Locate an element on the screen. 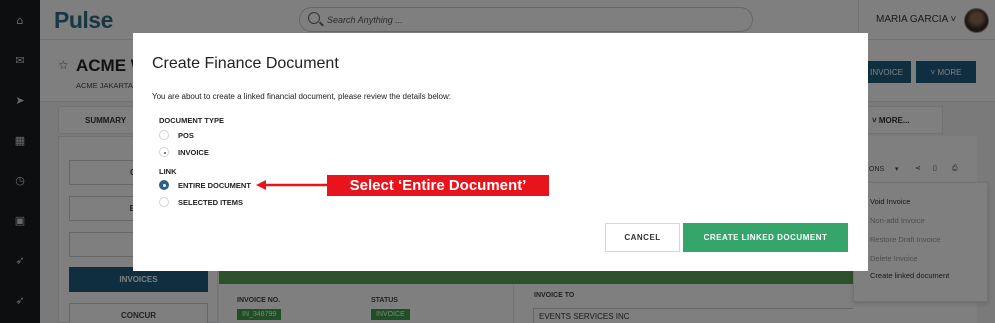 The height and width of the screenshot is (323, 995). radio-label-selected-items: SELECTED ITEMS is located at coordinates (211, 202).